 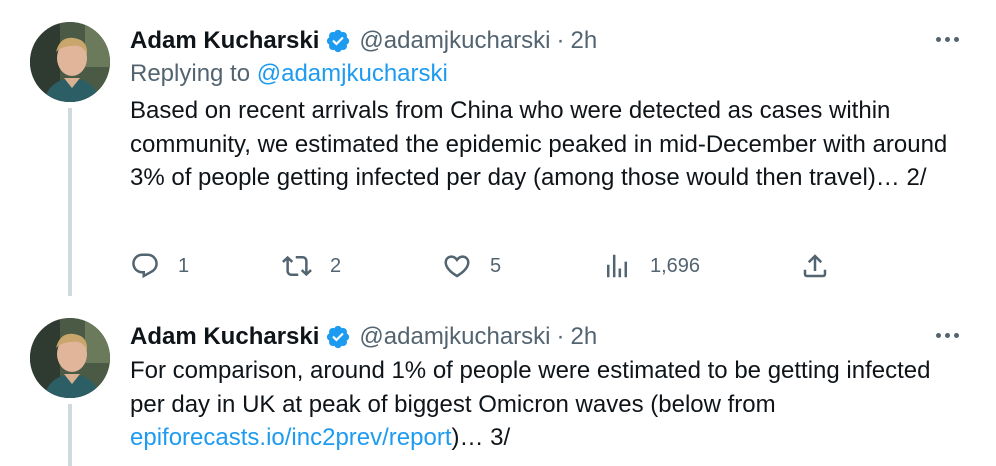 What do you see at coordinates (496, 265) in the screenshot?
I see `like-count: 5` at bounding box center [496, 265].